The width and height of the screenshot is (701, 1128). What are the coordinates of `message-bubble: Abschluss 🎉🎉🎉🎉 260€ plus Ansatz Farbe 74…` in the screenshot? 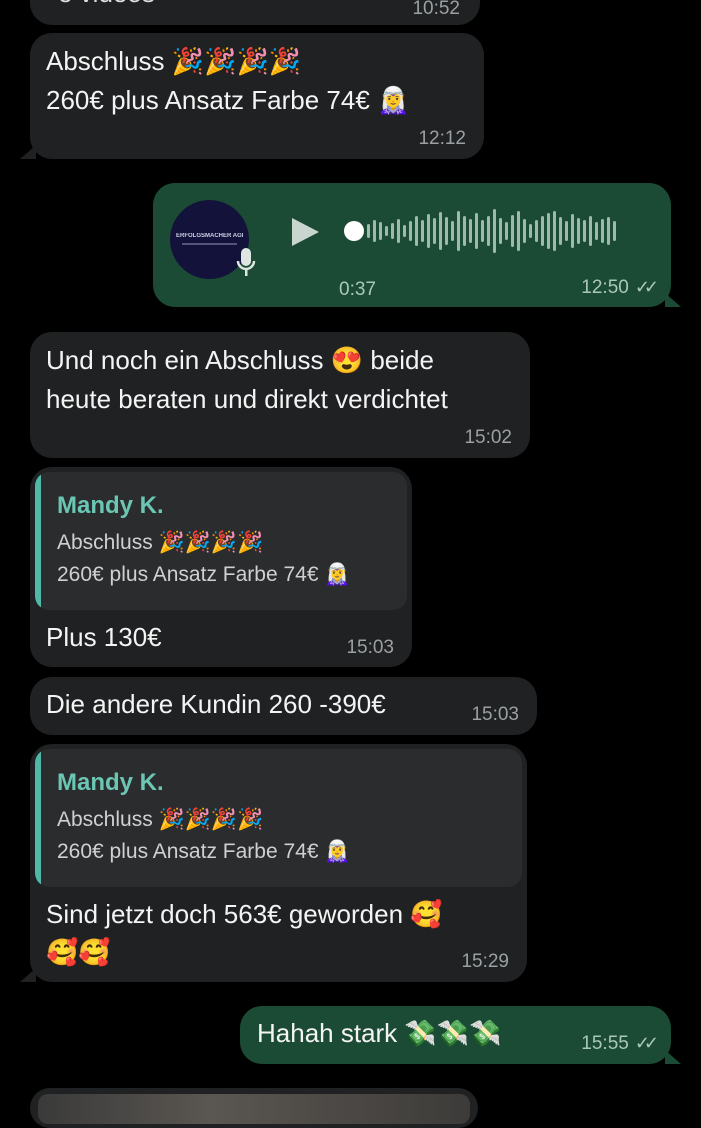 It's located at (252, 96).